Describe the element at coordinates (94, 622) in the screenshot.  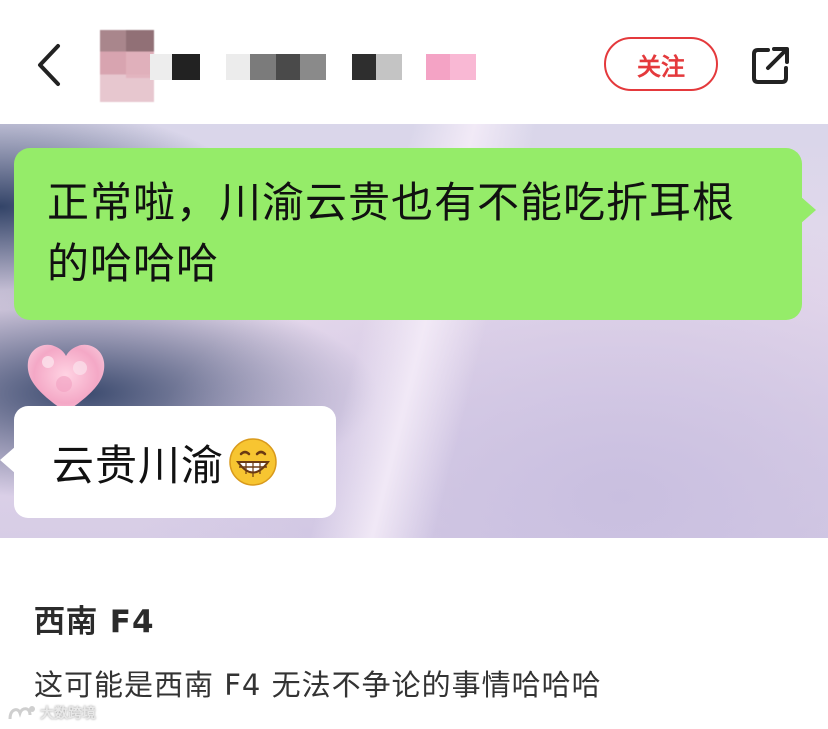
I see `post-title: 西南 F4` at that location.